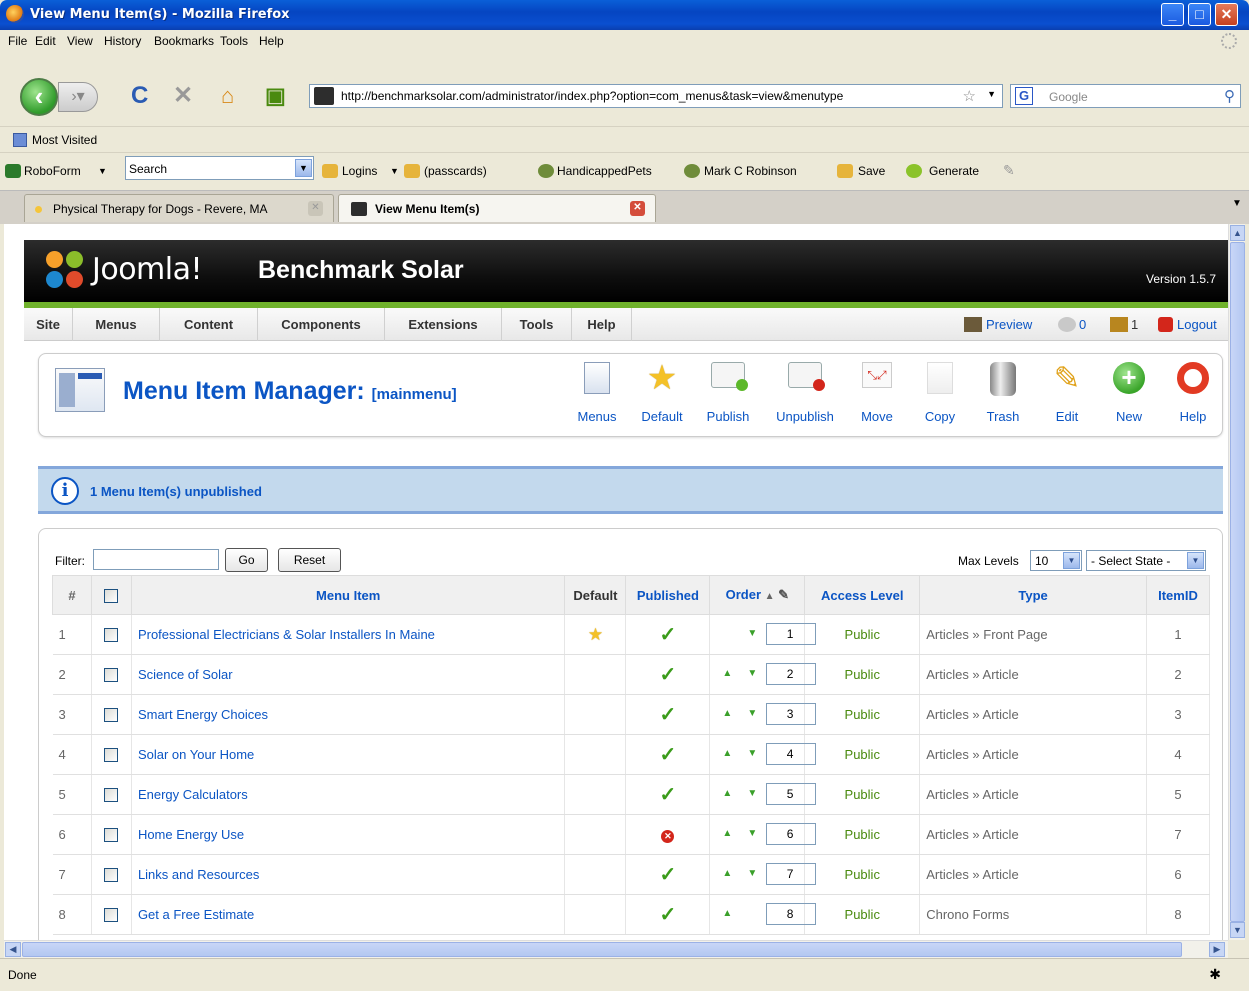 This screenshot has height=991, width=1249. Describe the element at coordinates (1237, 930) in the screenshot. I see `scroll-down-icon: ▼` at that location.